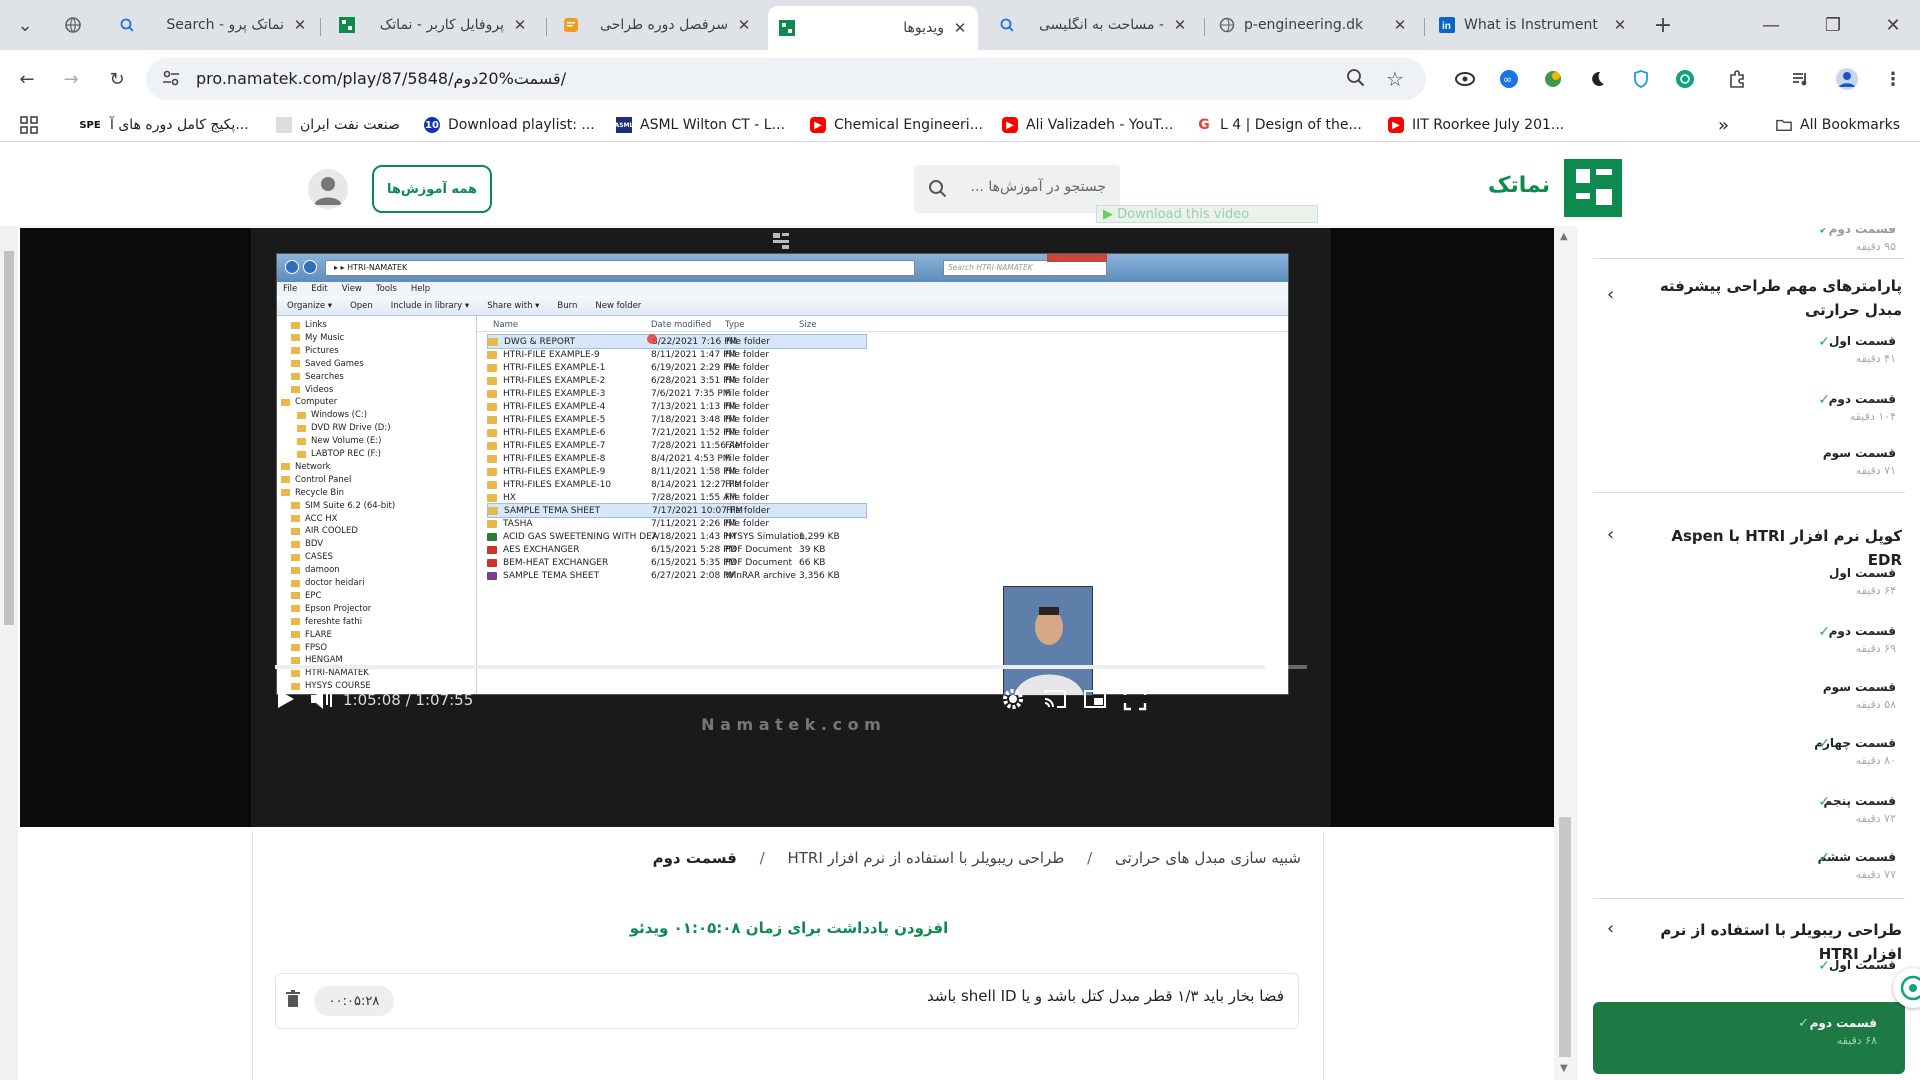 Image resolution: width=1920 pixels, height=1080 pixels. What do you see at coordinates (1862, 581) in the screenshot?
I see `episode-item: قسمت اول ۶۴ دقیقه` at bounding box center [1862, 581].